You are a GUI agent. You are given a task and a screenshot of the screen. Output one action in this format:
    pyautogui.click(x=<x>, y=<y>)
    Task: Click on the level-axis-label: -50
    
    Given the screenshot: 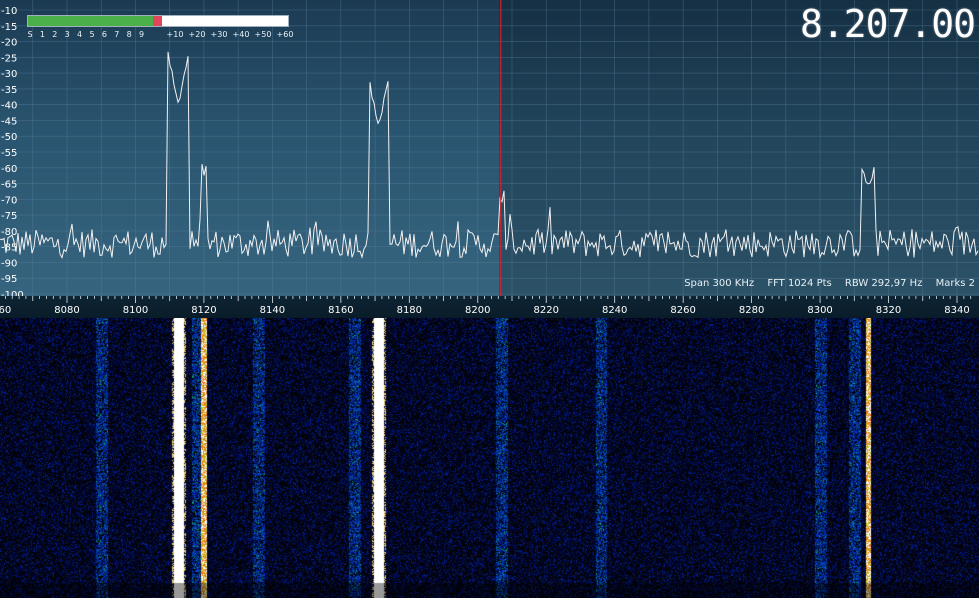 What is the action you would take?
    pyautogui.click(x=9, y=137)
    